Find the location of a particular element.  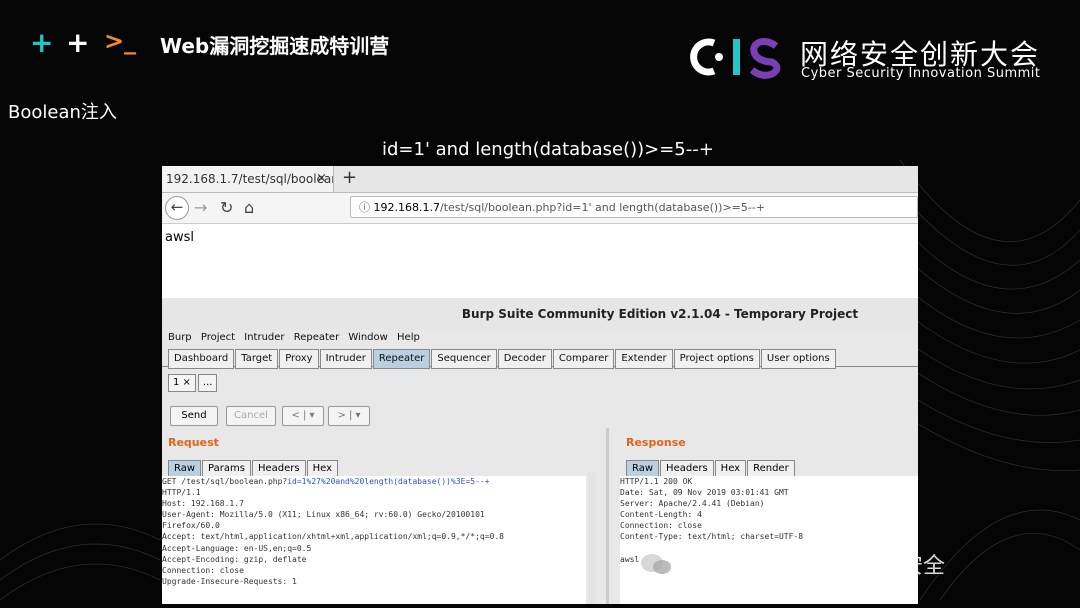

tab-comparer: Comparer is located at coordinates (583, 359).